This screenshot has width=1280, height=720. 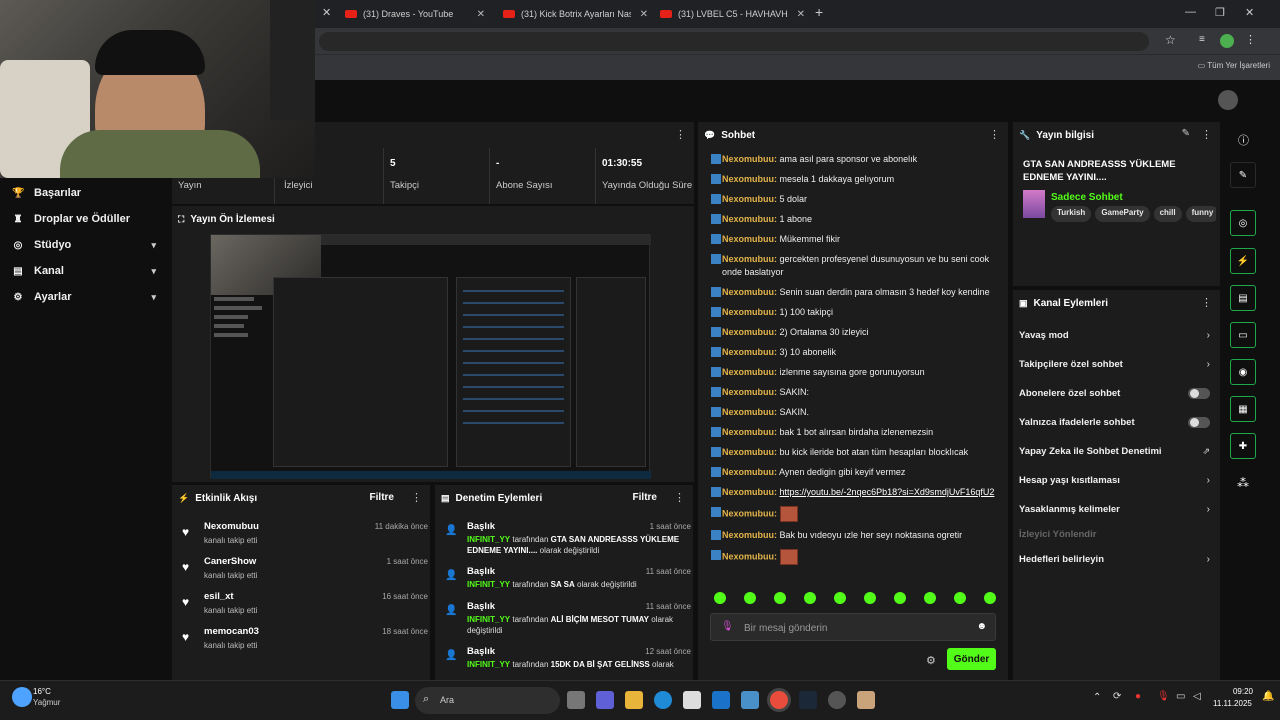 What do you see at coordinates (85, 219) in the screenshot?
I see `sidebar-item-drops: ♜ Droplar ve Ödüller` at bounding box center [85, 219].